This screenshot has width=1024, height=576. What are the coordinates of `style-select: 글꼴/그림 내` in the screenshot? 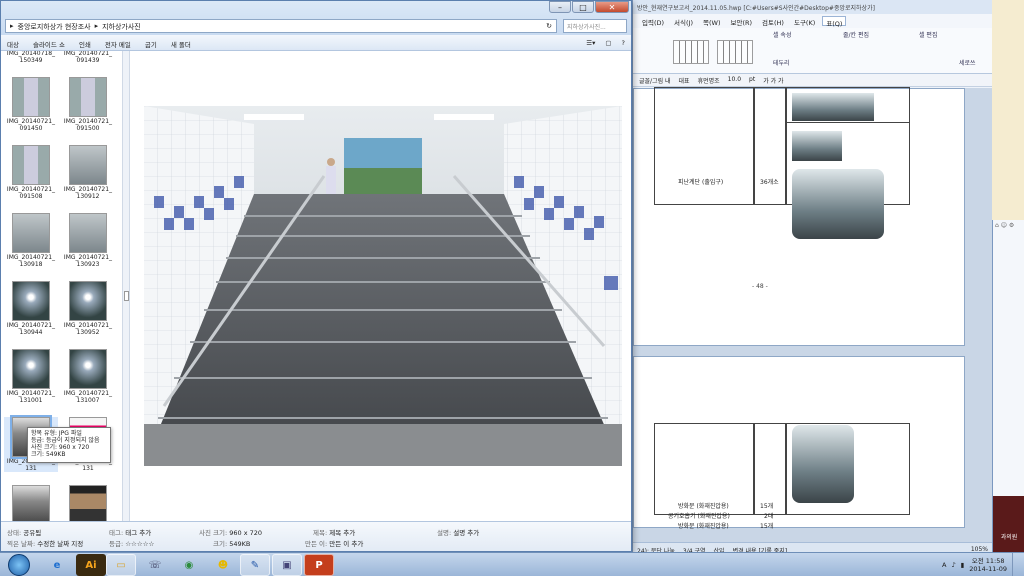 It's located at (655, 80).